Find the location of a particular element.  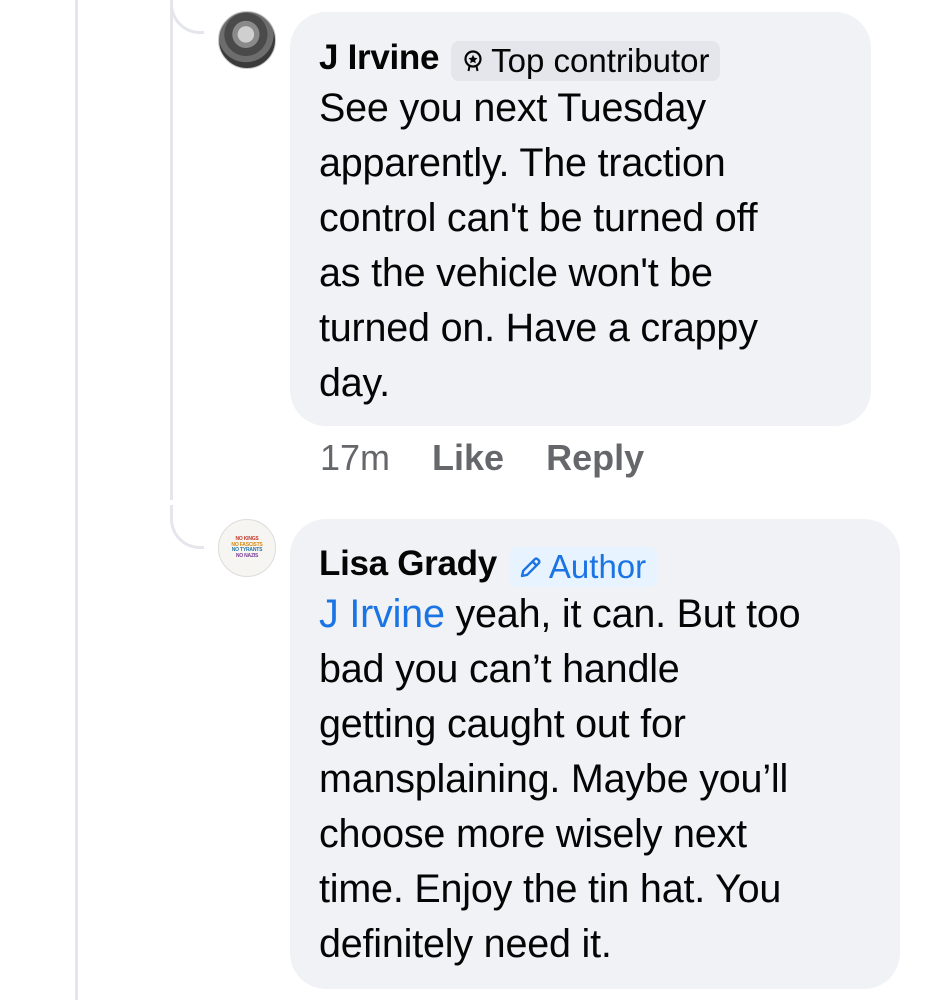

author-name: J Irvine is located at coordinates (379, 58).